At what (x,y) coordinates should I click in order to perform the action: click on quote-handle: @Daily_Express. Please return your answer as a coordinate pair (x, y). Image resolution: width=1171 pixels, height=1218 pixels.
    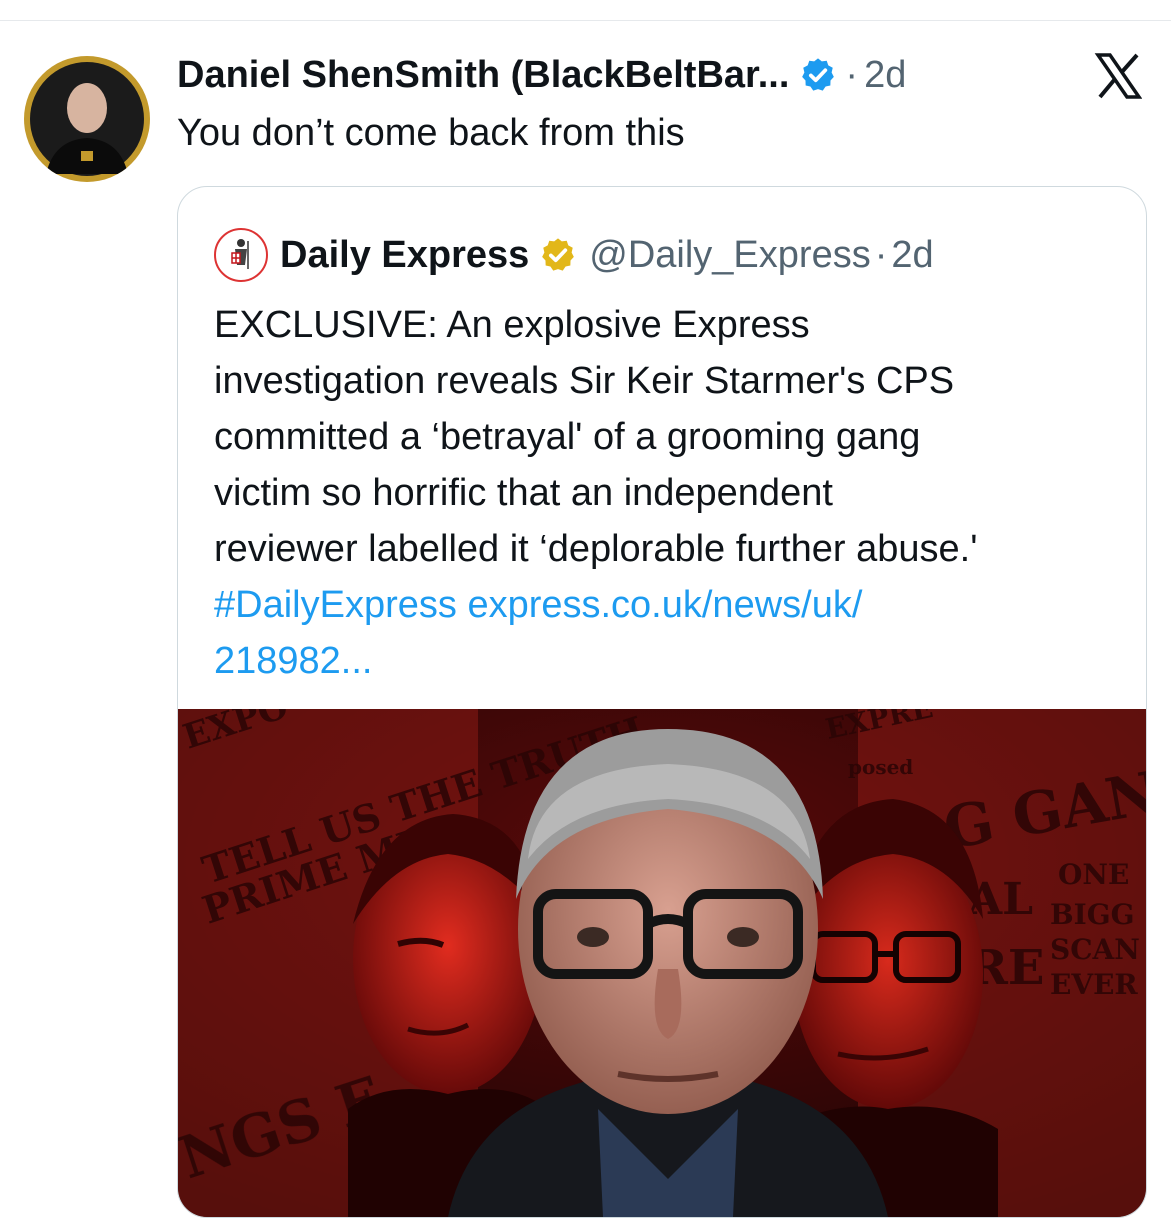
    Looking at the image, I should click on (729, 255).